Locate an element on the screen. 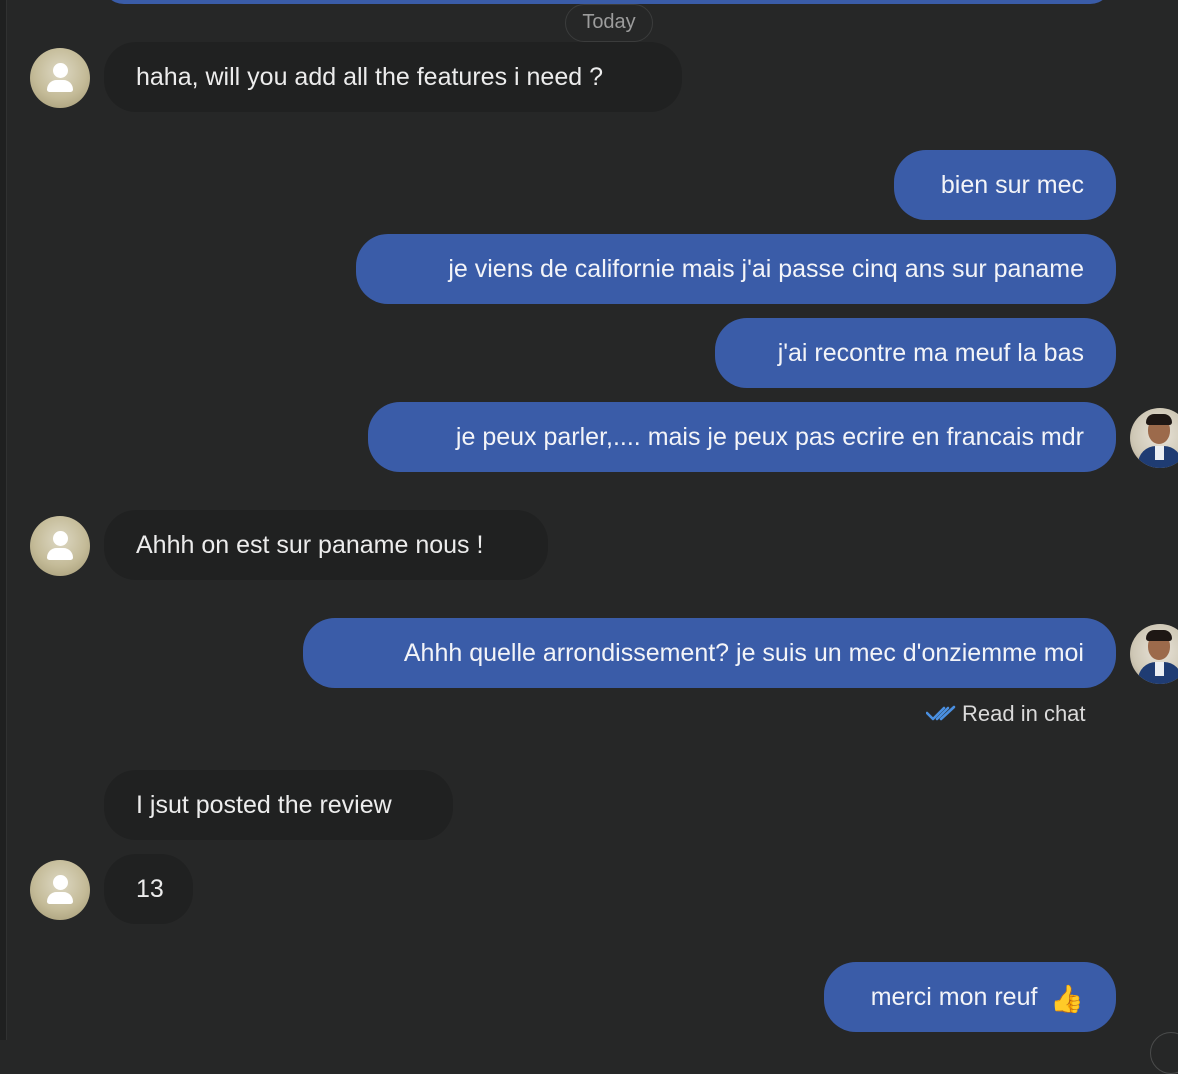  outgoing-message: j'ai recontre ma meuf la bas is located at coordinates (915, 353).